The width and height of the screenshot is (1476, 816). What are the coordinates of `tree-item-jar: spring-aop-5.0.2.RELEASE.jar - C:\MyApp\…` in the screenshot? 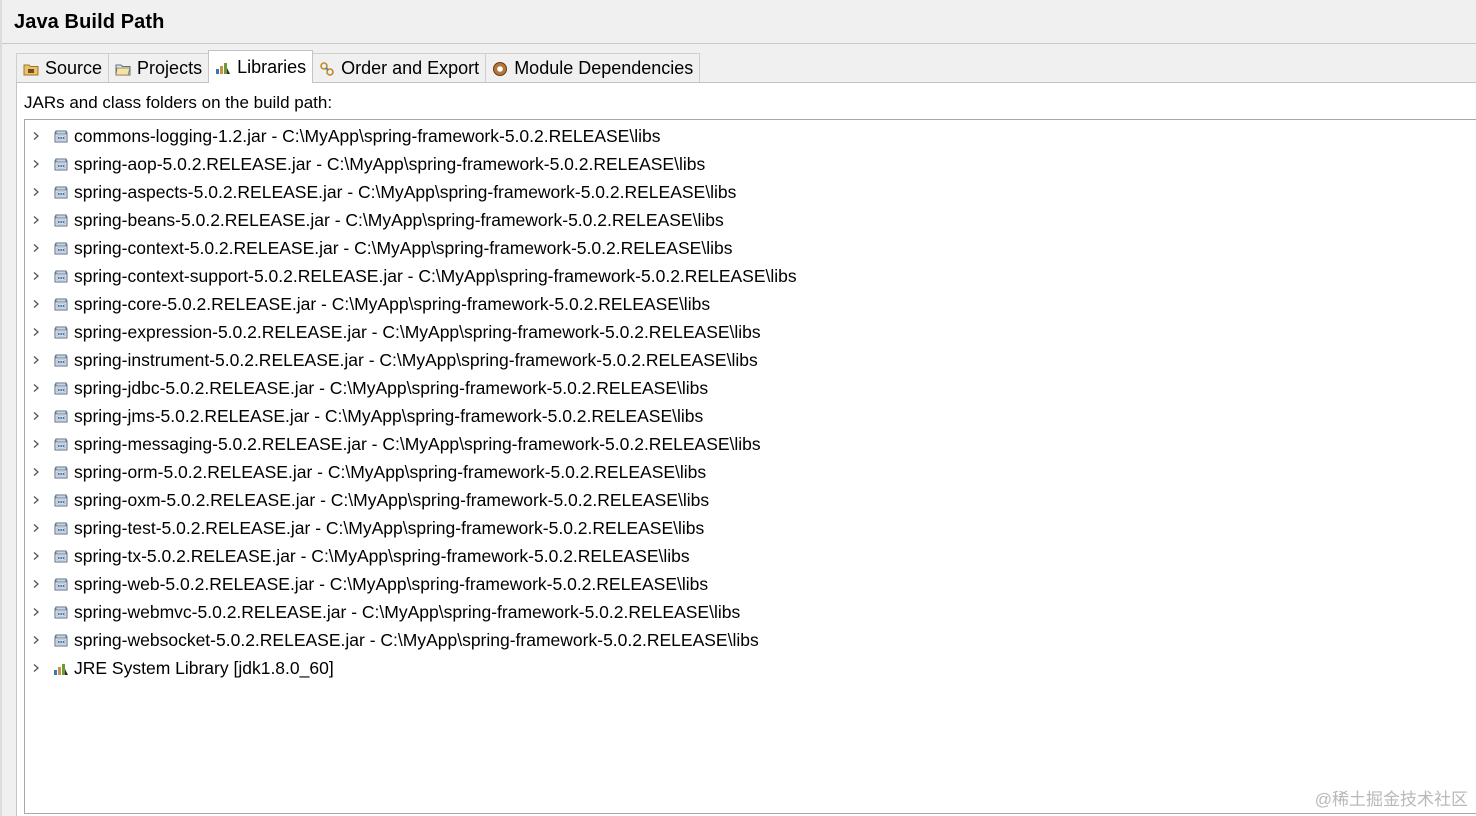 It's located at (750, 164).